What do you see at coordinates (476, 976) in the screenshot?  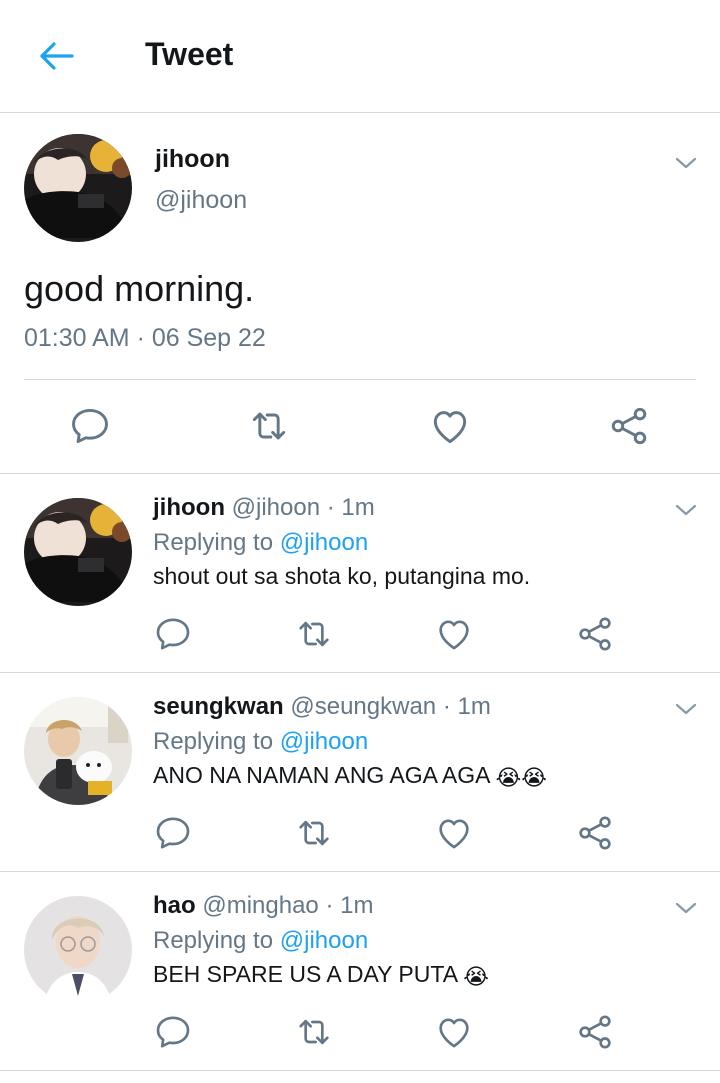 I see `crying-emoji-icon: 😭` at bounding box center [476, 976].